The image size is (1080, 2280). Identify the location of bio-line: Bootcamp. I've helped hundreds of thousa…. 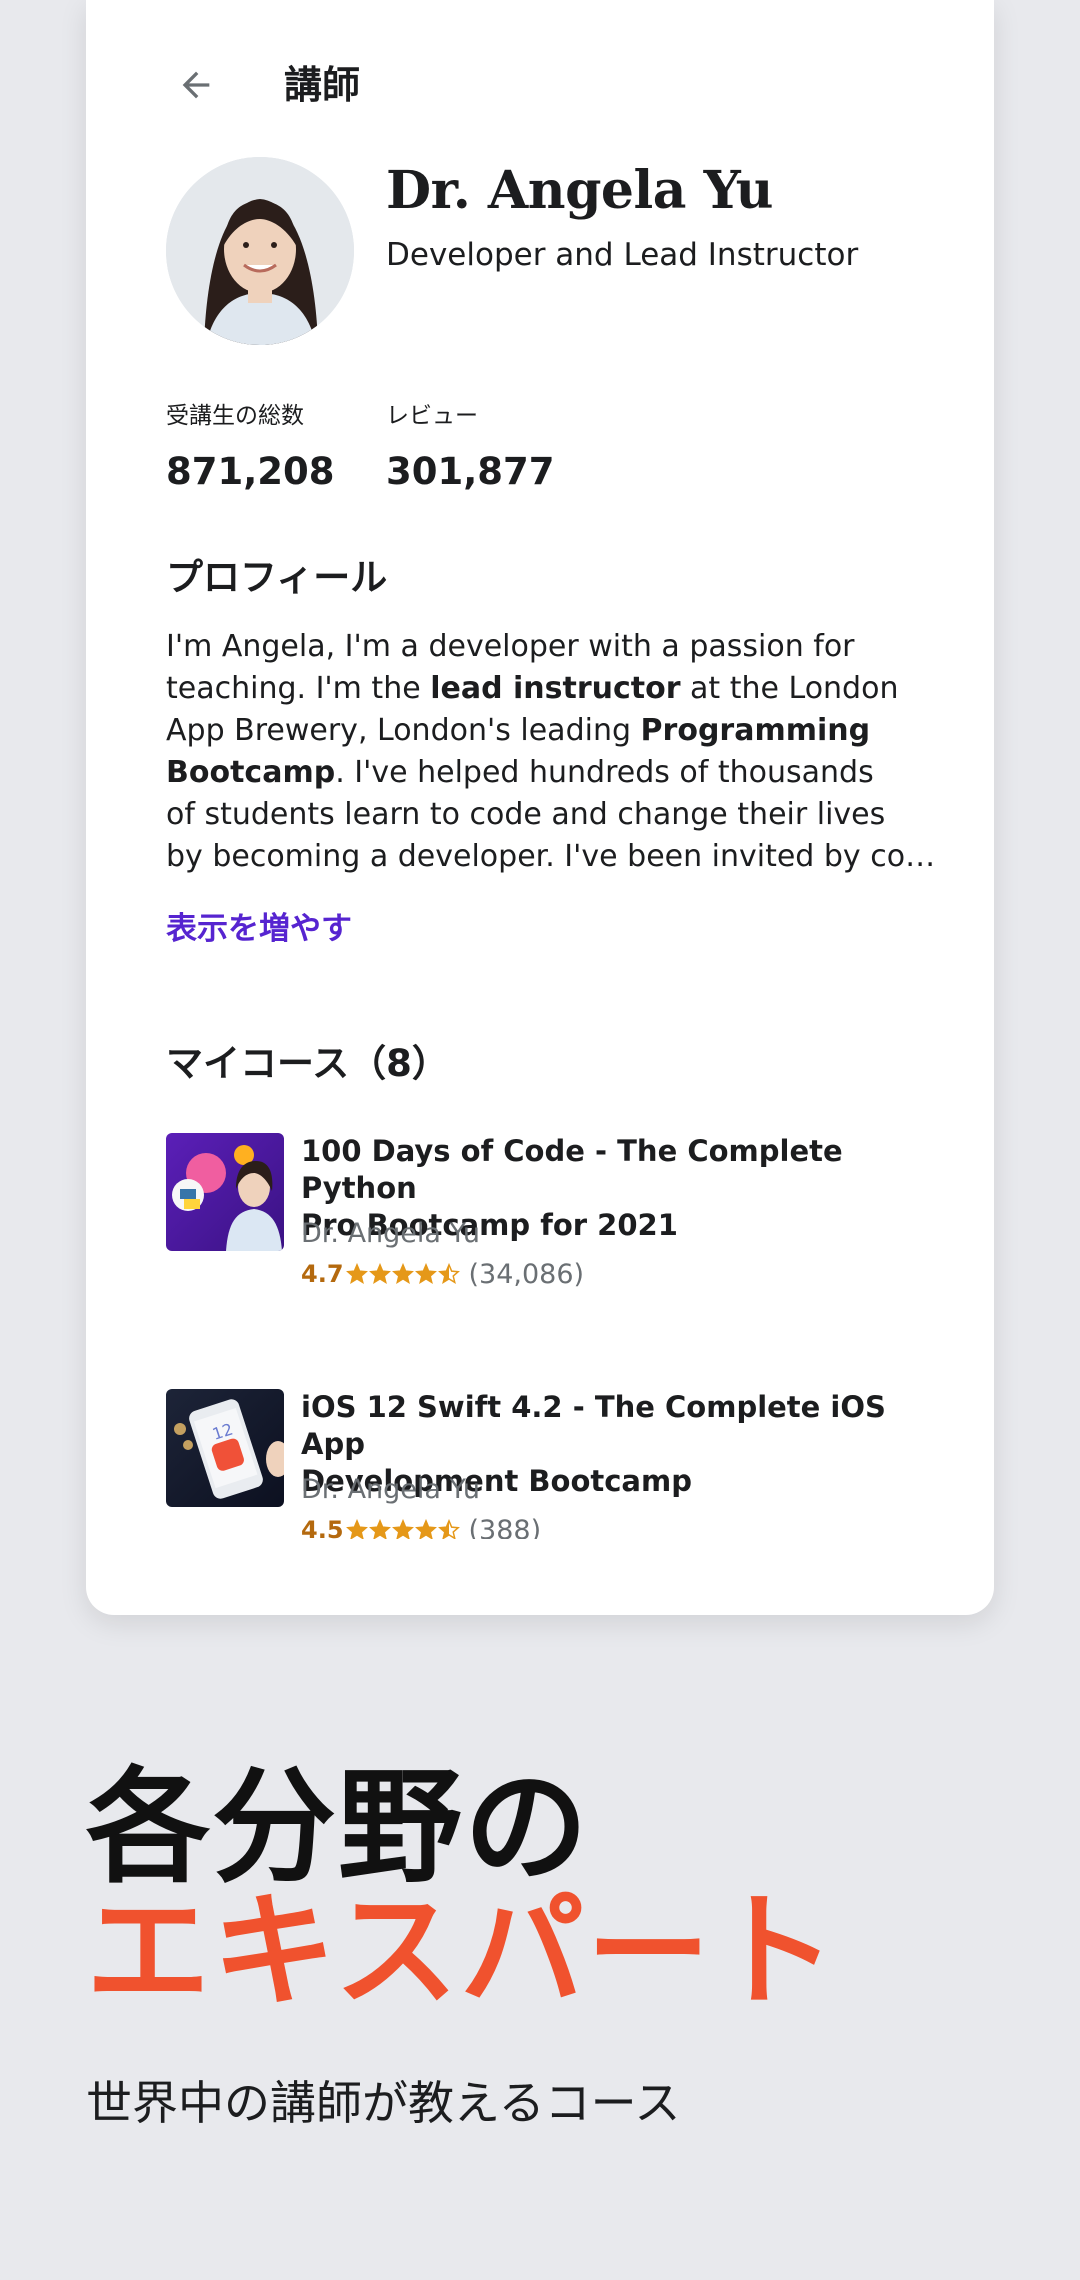
(551, 773).